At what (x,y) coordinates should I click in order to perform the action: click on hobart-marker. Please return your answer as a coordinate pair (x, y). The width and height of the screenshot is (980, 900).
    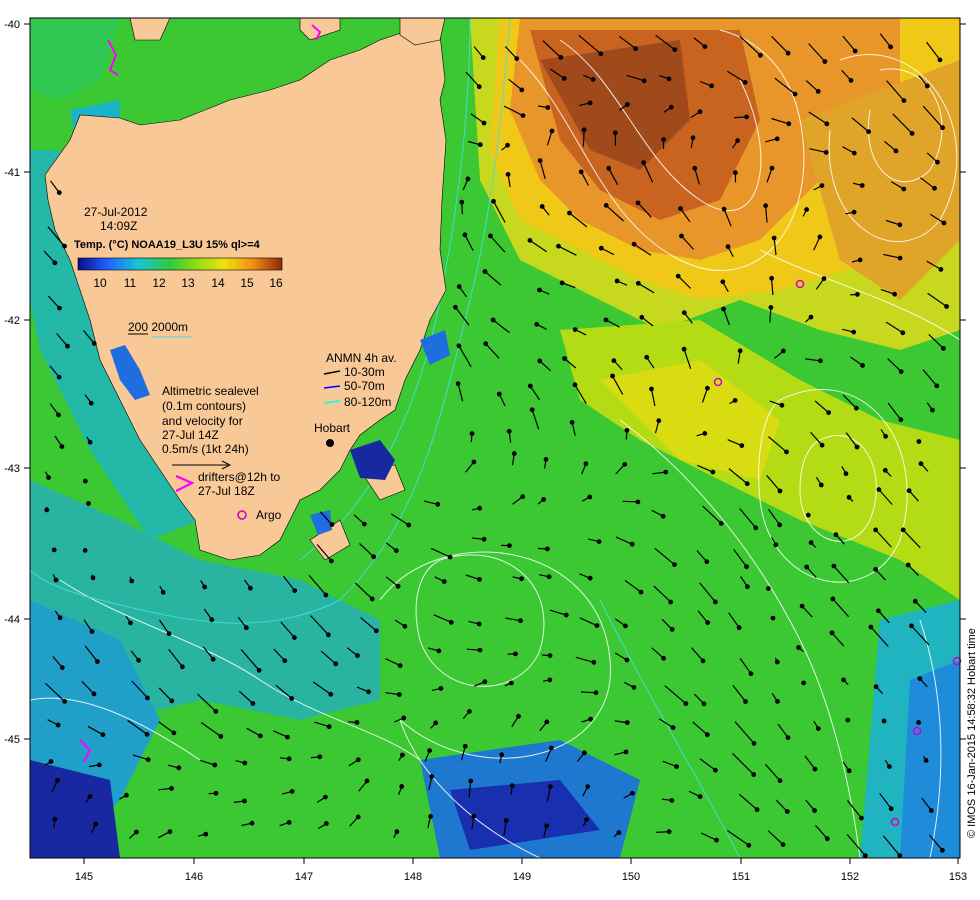
    Looking at the image, I should click on (330, 443).